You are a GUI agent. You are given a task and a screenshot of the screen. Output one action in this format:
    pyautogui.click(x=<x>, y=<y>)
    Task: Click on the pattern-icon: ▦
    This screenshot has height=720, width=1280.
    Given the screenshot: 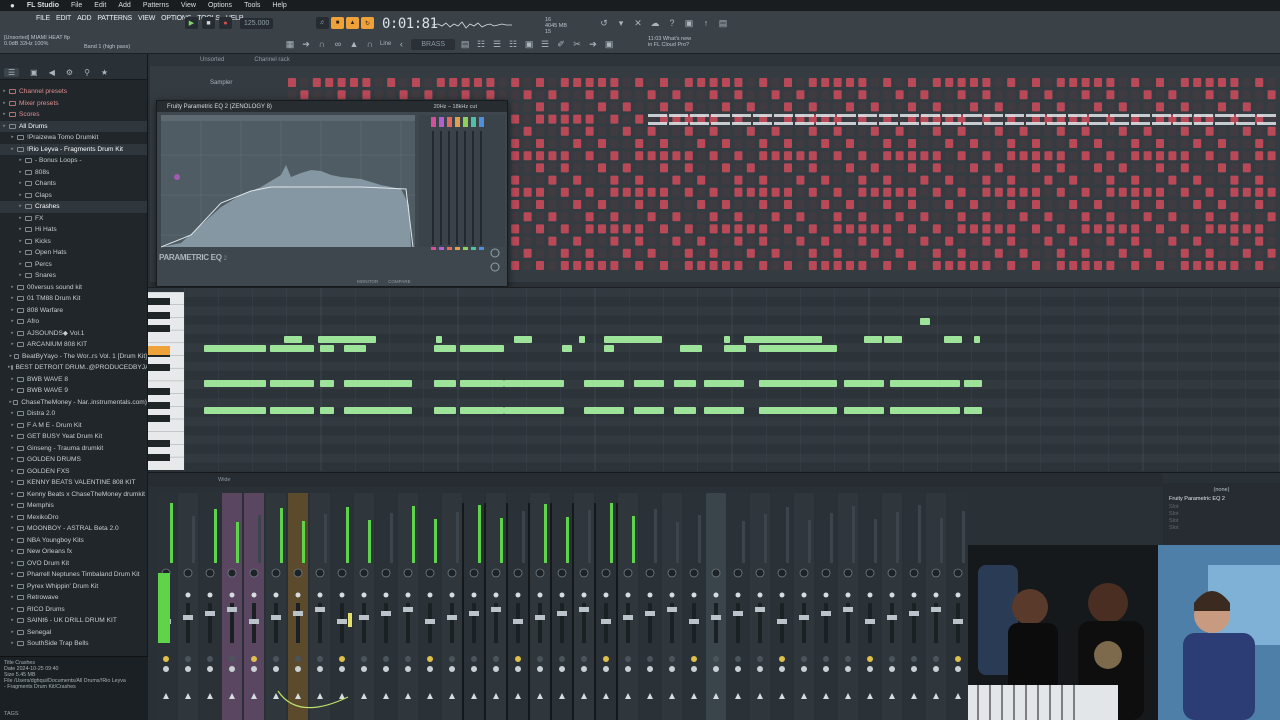 What is the action you would take?
    pyautogui.click(x=290, y=44)
    